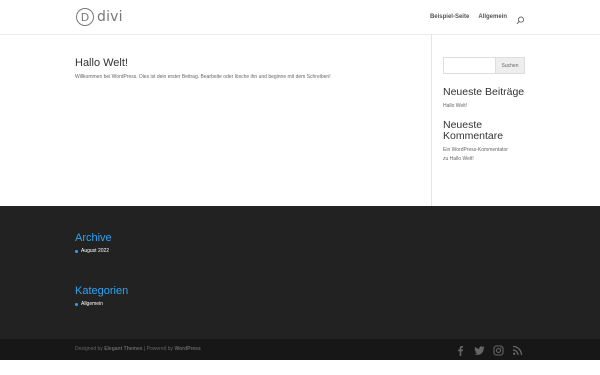  What do you see at coordinates (123, 349) in the screenshot?
I see `credits-designer-link: Elegant Themes` at bounding box center [123, 349].